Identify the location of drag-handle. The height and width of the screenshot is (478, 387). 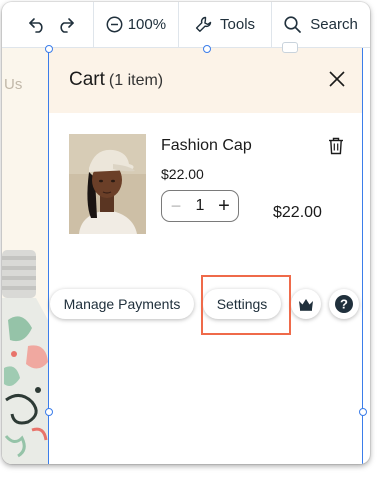
(290, 47).